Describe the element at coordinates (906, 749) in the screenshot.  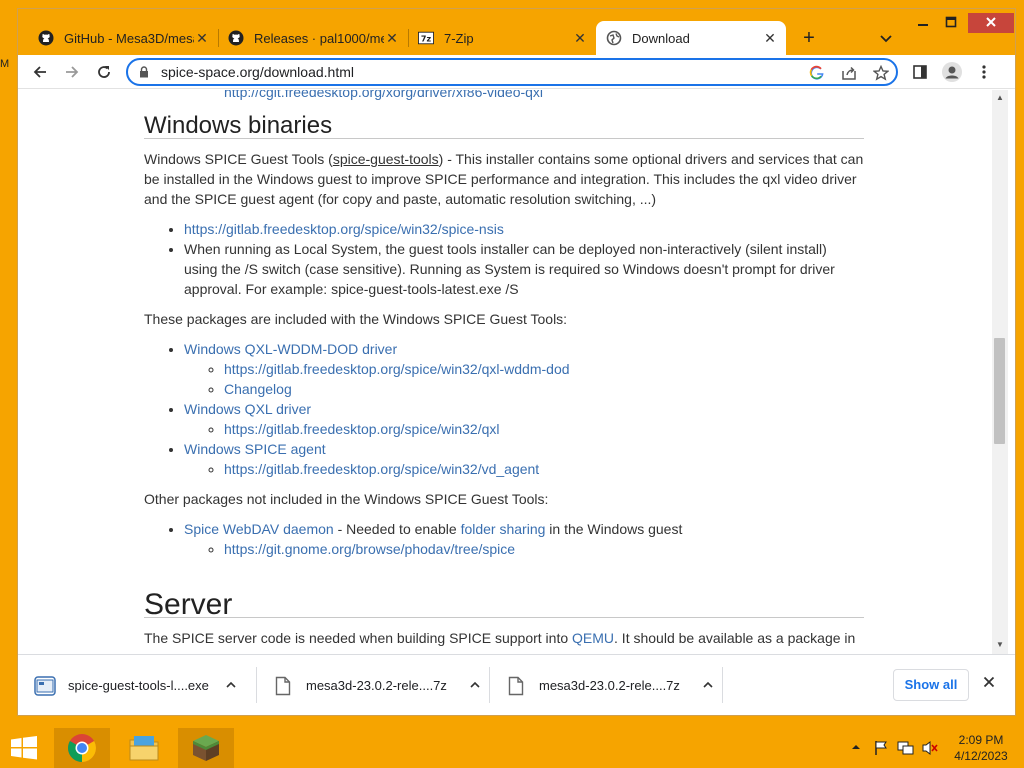
I see `network-icon` at that location.